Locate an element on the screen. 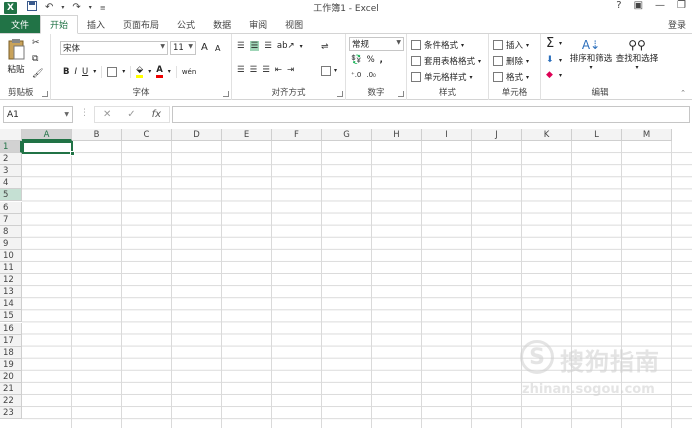 This screenshot has height=428, width=692. row-header-20: 20 is located at coordinates (11, 376).